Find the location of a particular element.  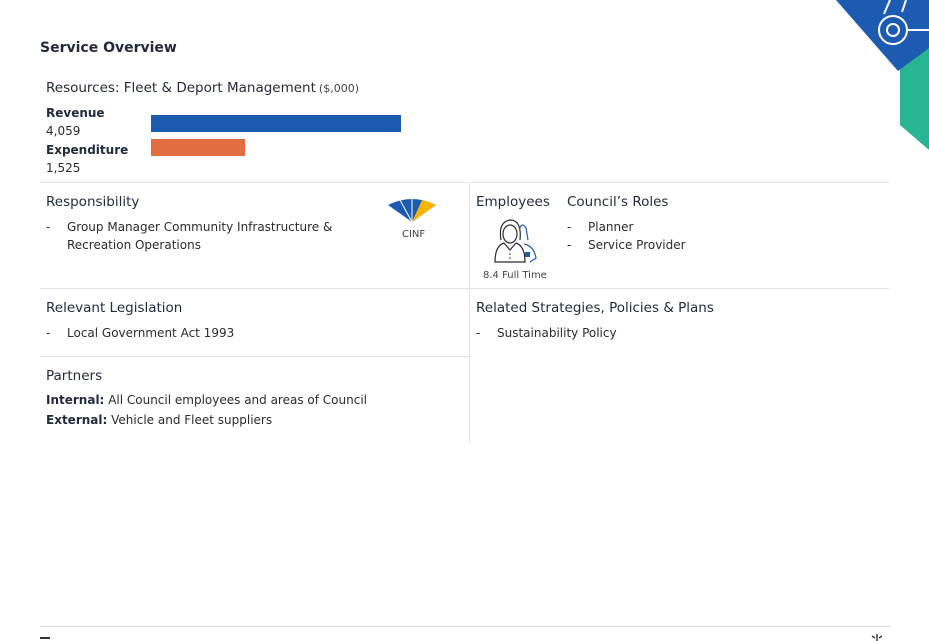

divider-middle is located at coordinates (464, 288).